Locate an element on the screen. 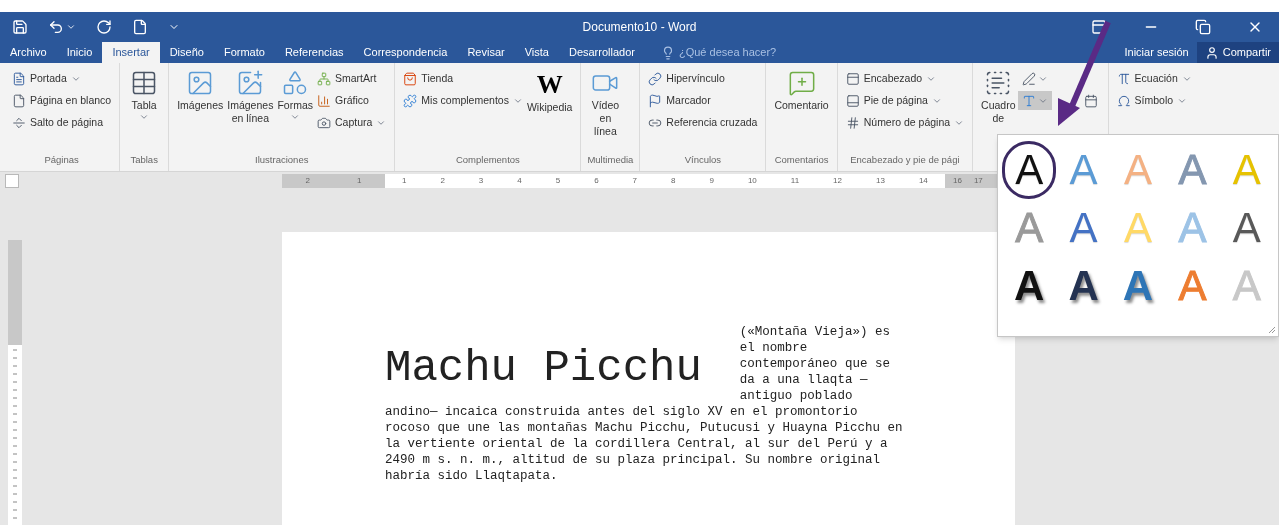  sign-in-link: Iniciar sesión is located at coordinates (1156, 52).